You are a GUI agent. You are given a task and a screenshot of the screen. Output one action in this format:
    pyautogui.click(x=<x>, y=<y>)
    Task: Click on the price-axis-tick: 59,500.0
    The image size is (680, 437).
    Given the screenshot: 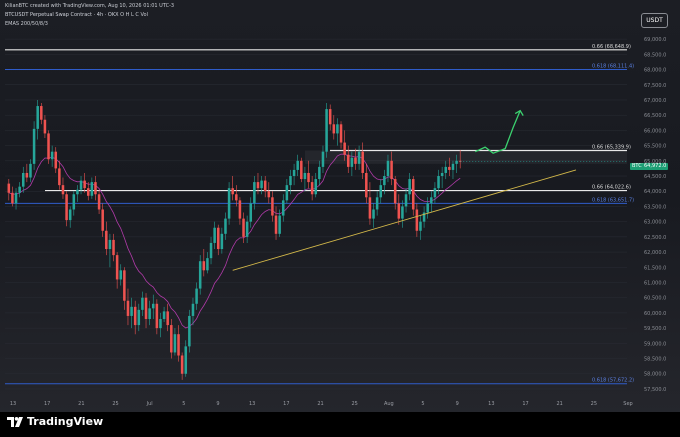 What is the action you would take?
    pyautogui.click(x=655, y=329)
    